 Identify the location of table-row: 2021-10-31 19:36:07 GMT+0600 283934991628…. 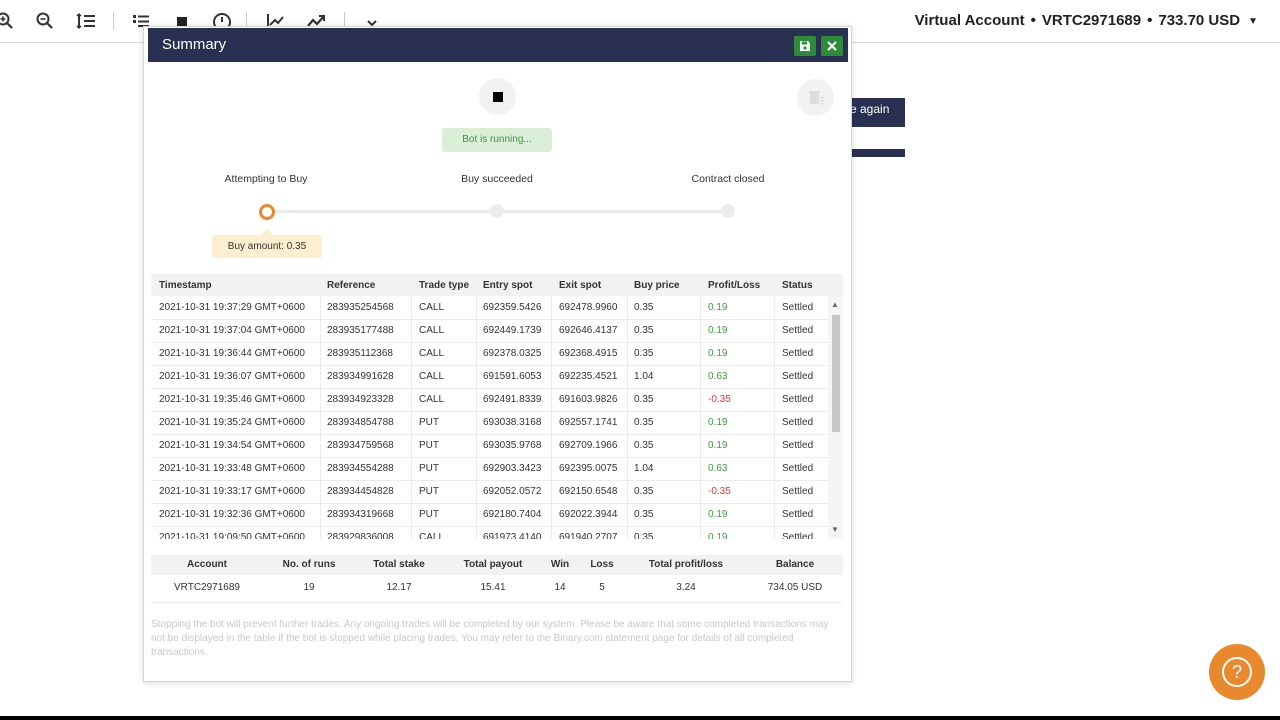
(489, 377).